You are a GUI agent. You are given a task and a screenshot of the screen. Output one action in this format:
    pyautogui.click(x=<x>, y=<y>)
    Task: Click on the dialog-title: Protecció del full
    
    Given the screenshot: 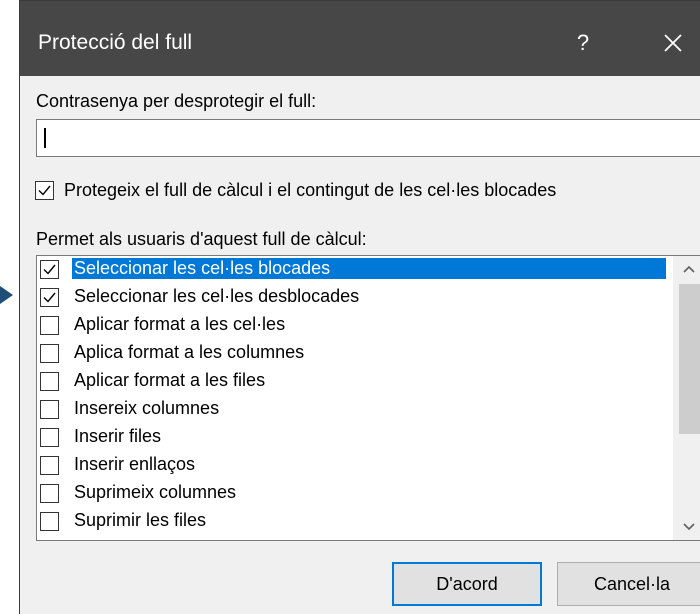 What is the action you would take?
    pyautogui.click(x=115, y=42)
    